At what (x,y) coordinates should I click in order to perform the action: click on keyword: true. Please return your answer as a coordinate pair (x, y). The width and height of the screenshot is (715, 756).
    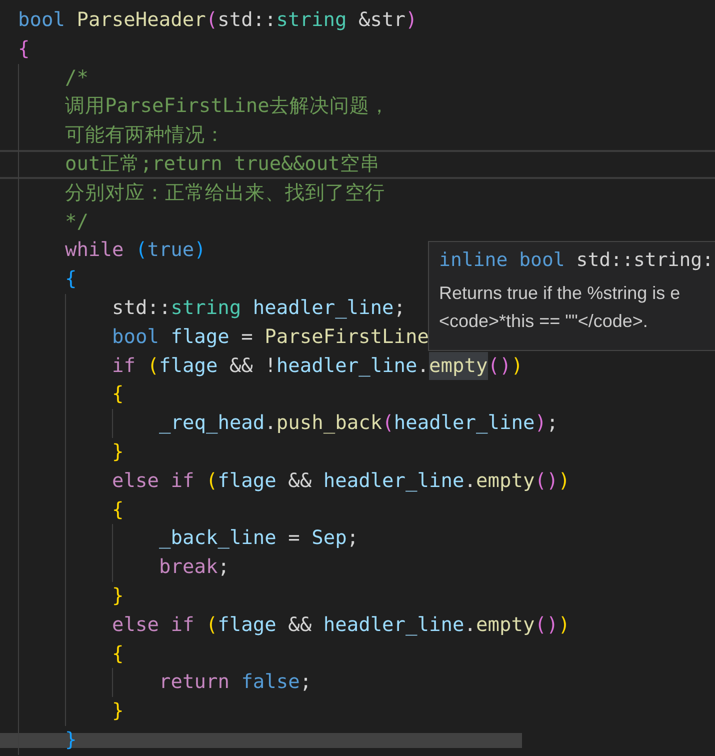
    Looking at the image, I should click on (170, 250).